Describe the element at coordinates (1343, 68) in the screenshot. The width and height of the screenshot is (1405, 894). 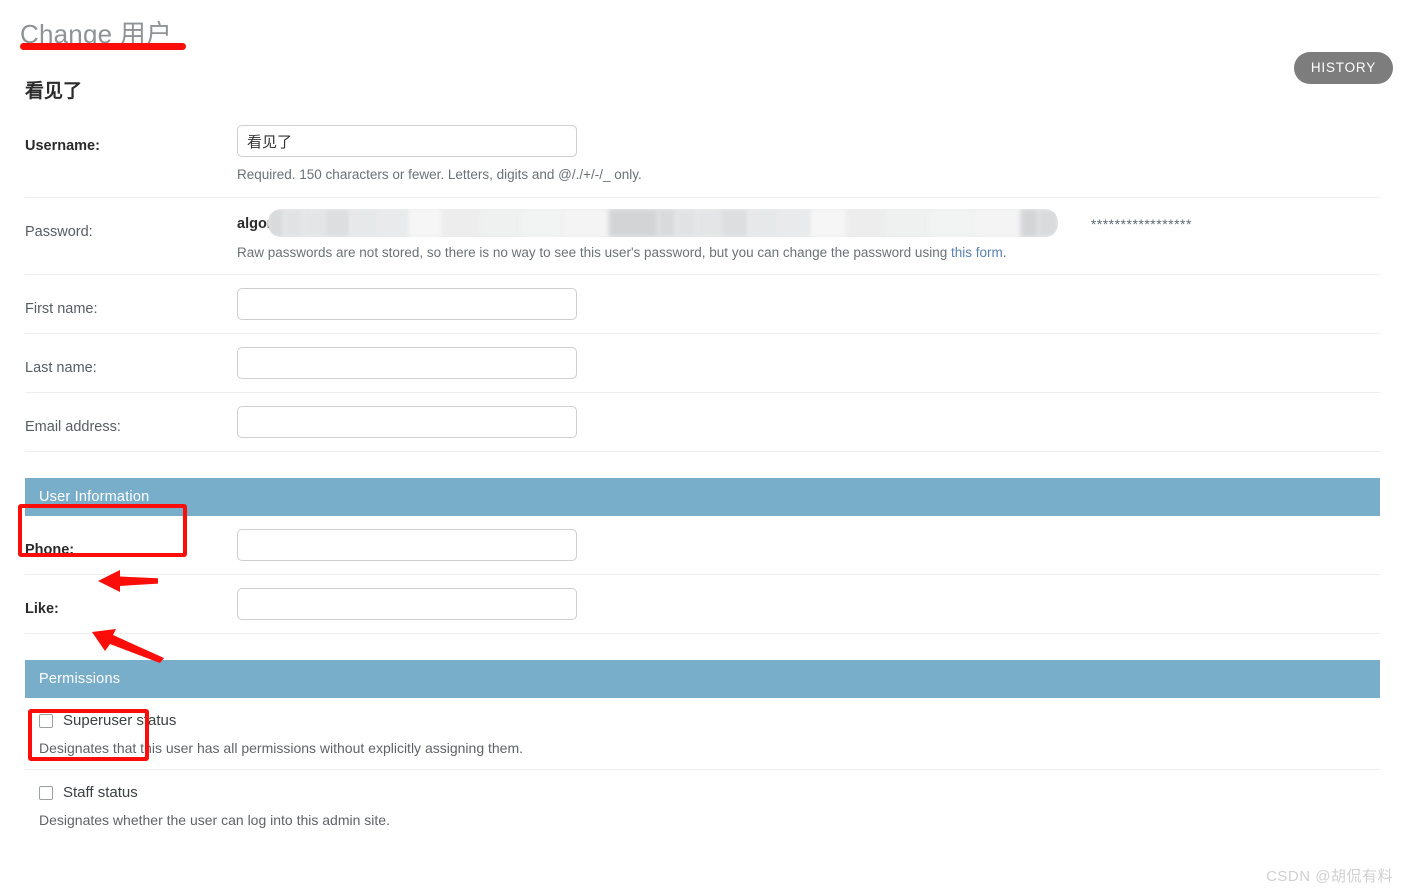
I see `history-button: HISTORY` at that location.